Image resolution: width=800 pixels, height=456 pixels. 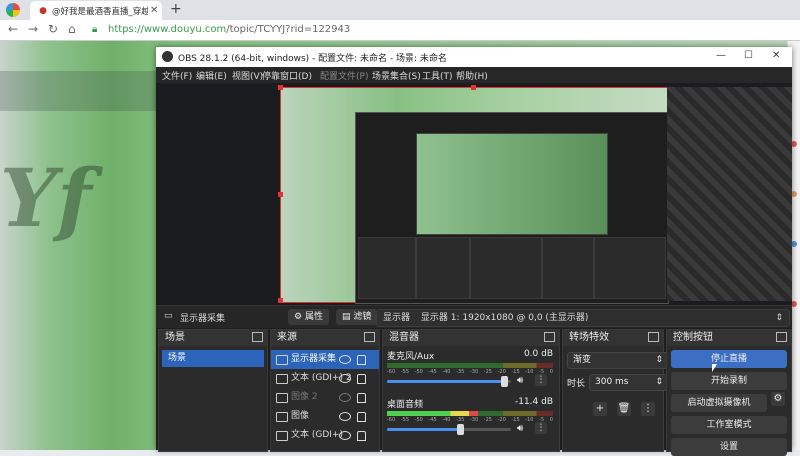 I want to click on tick-label: -50, so click(x=418, y=420).